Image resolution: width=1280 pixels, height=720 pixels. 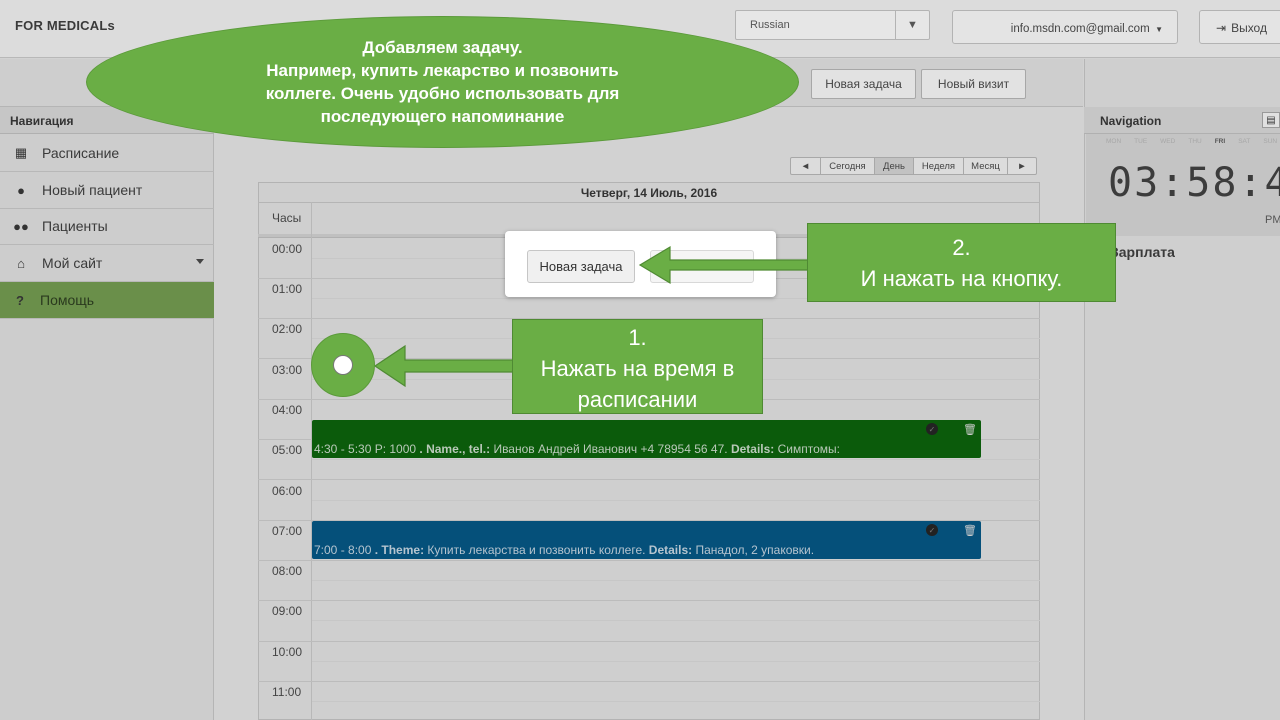 What do you see at coordinates (287, 370) in the screenshot?
I see `hour-label: 03:00` at bounding box center [287, 370].